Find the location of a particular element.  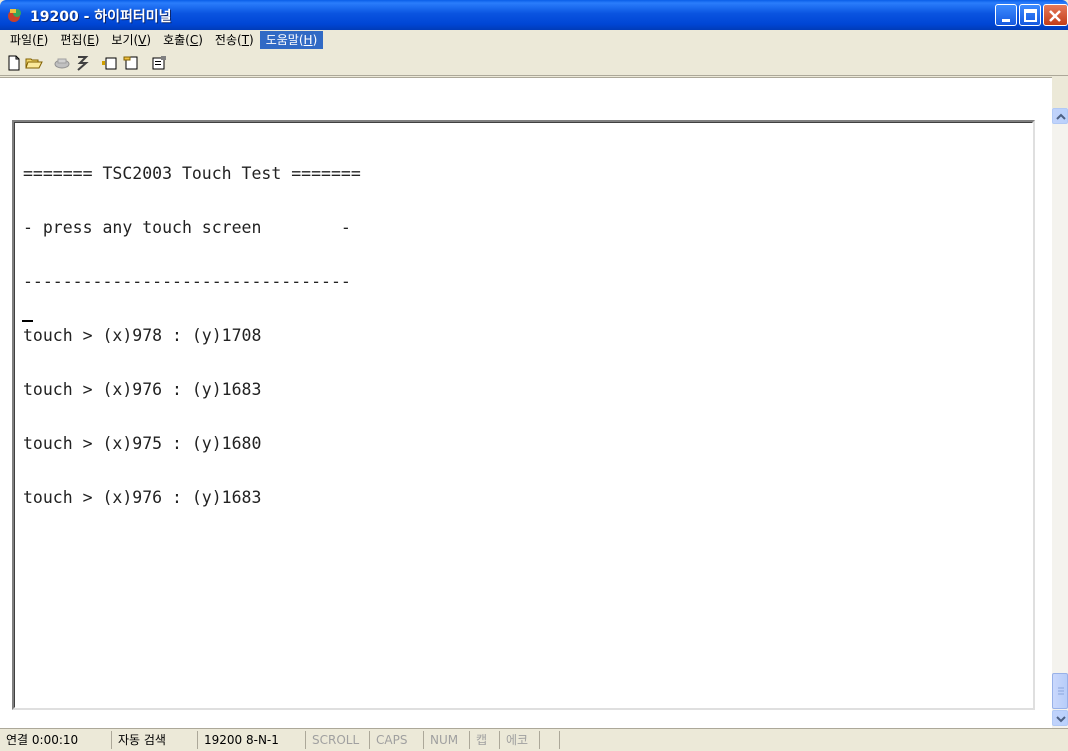

open-icon is located at coordinates (34, 63).